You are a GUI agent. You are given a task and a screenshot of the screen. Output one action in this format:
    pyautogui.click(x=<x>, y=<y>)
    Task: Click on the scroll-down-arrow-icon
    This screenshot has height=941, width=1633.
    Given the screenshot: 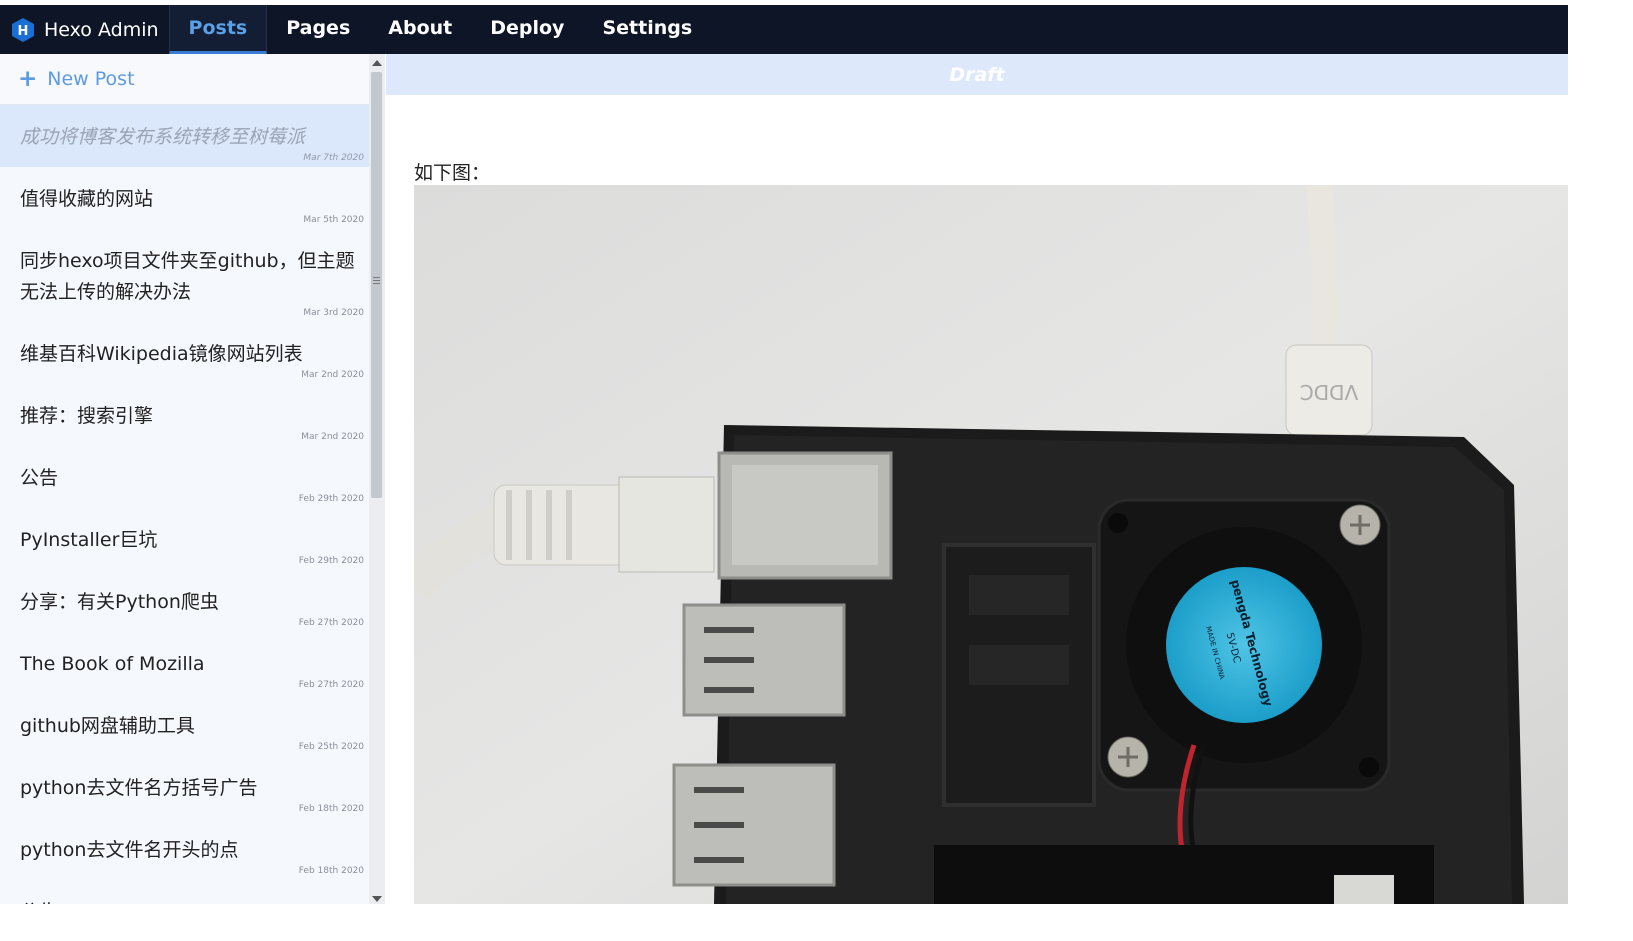 What is the action you would take?
    pyautogui.click(x=377, y=899)
    